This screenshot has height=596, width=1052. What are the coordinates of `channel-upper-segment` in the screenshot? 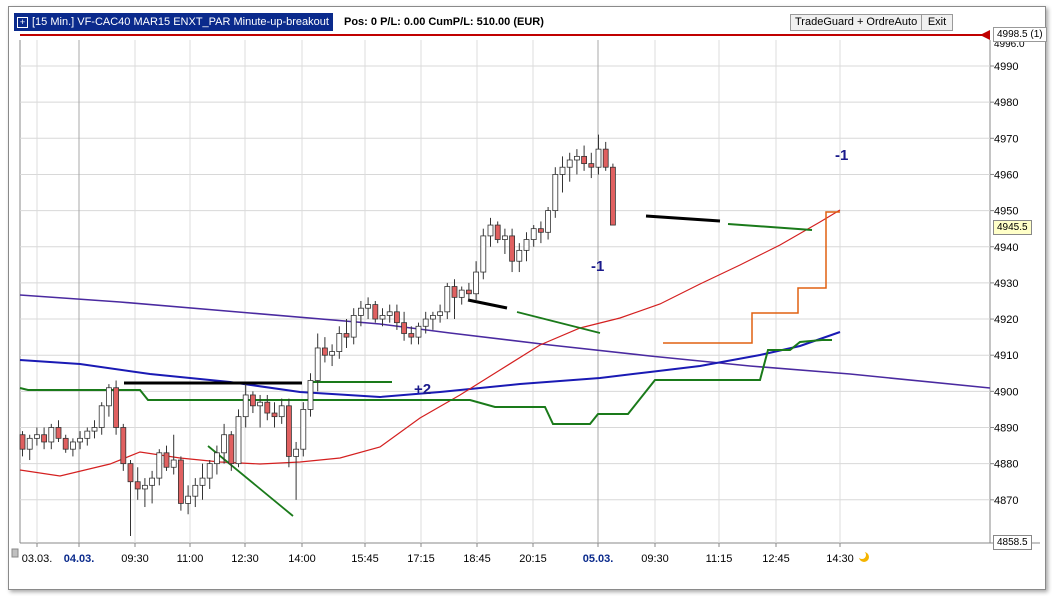 It's located at (770, 227).